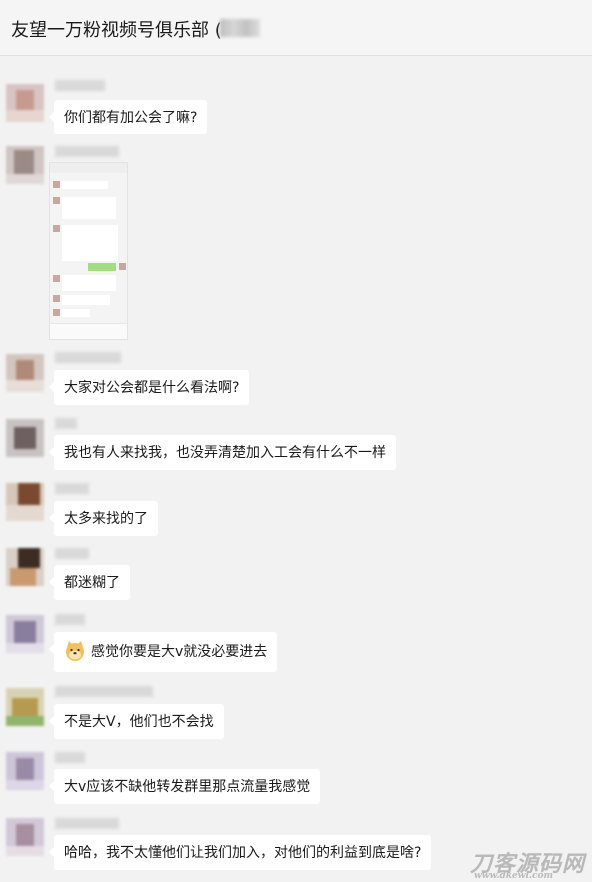  I want to click on message-bubble: 我也有人来找我，也没弄清楚加入工会有什么不一样, so click(222, 452).